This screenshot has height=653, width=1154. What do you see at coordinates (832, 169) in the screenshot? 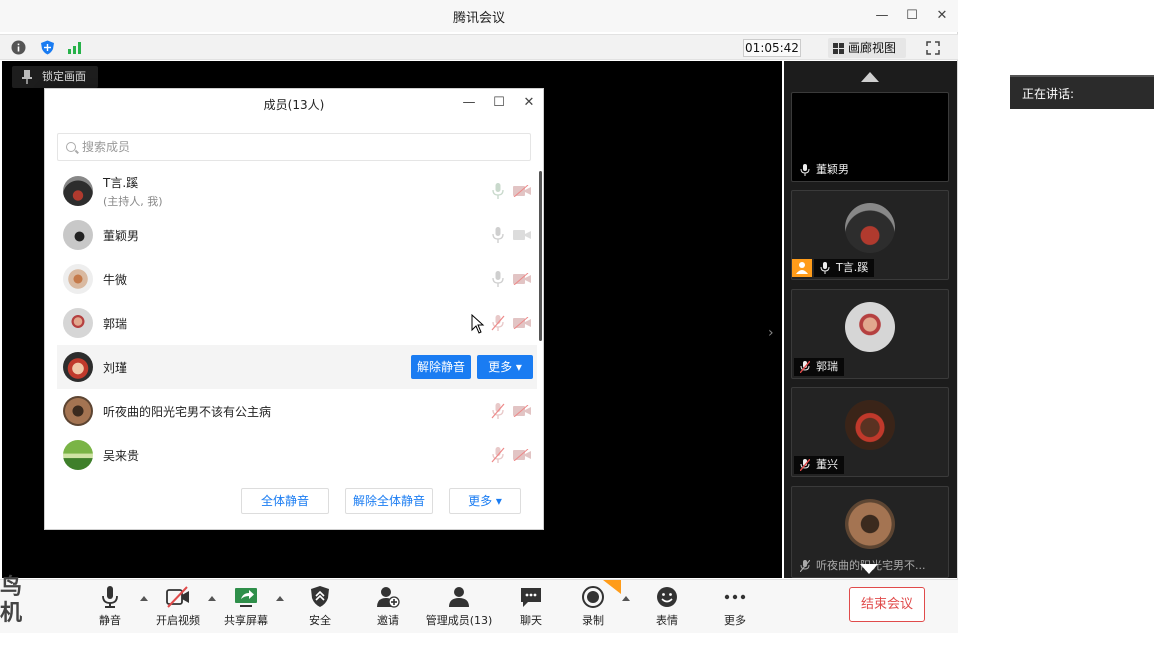
I see `tile-name: 董颖男` at bounding box center [832, 169].